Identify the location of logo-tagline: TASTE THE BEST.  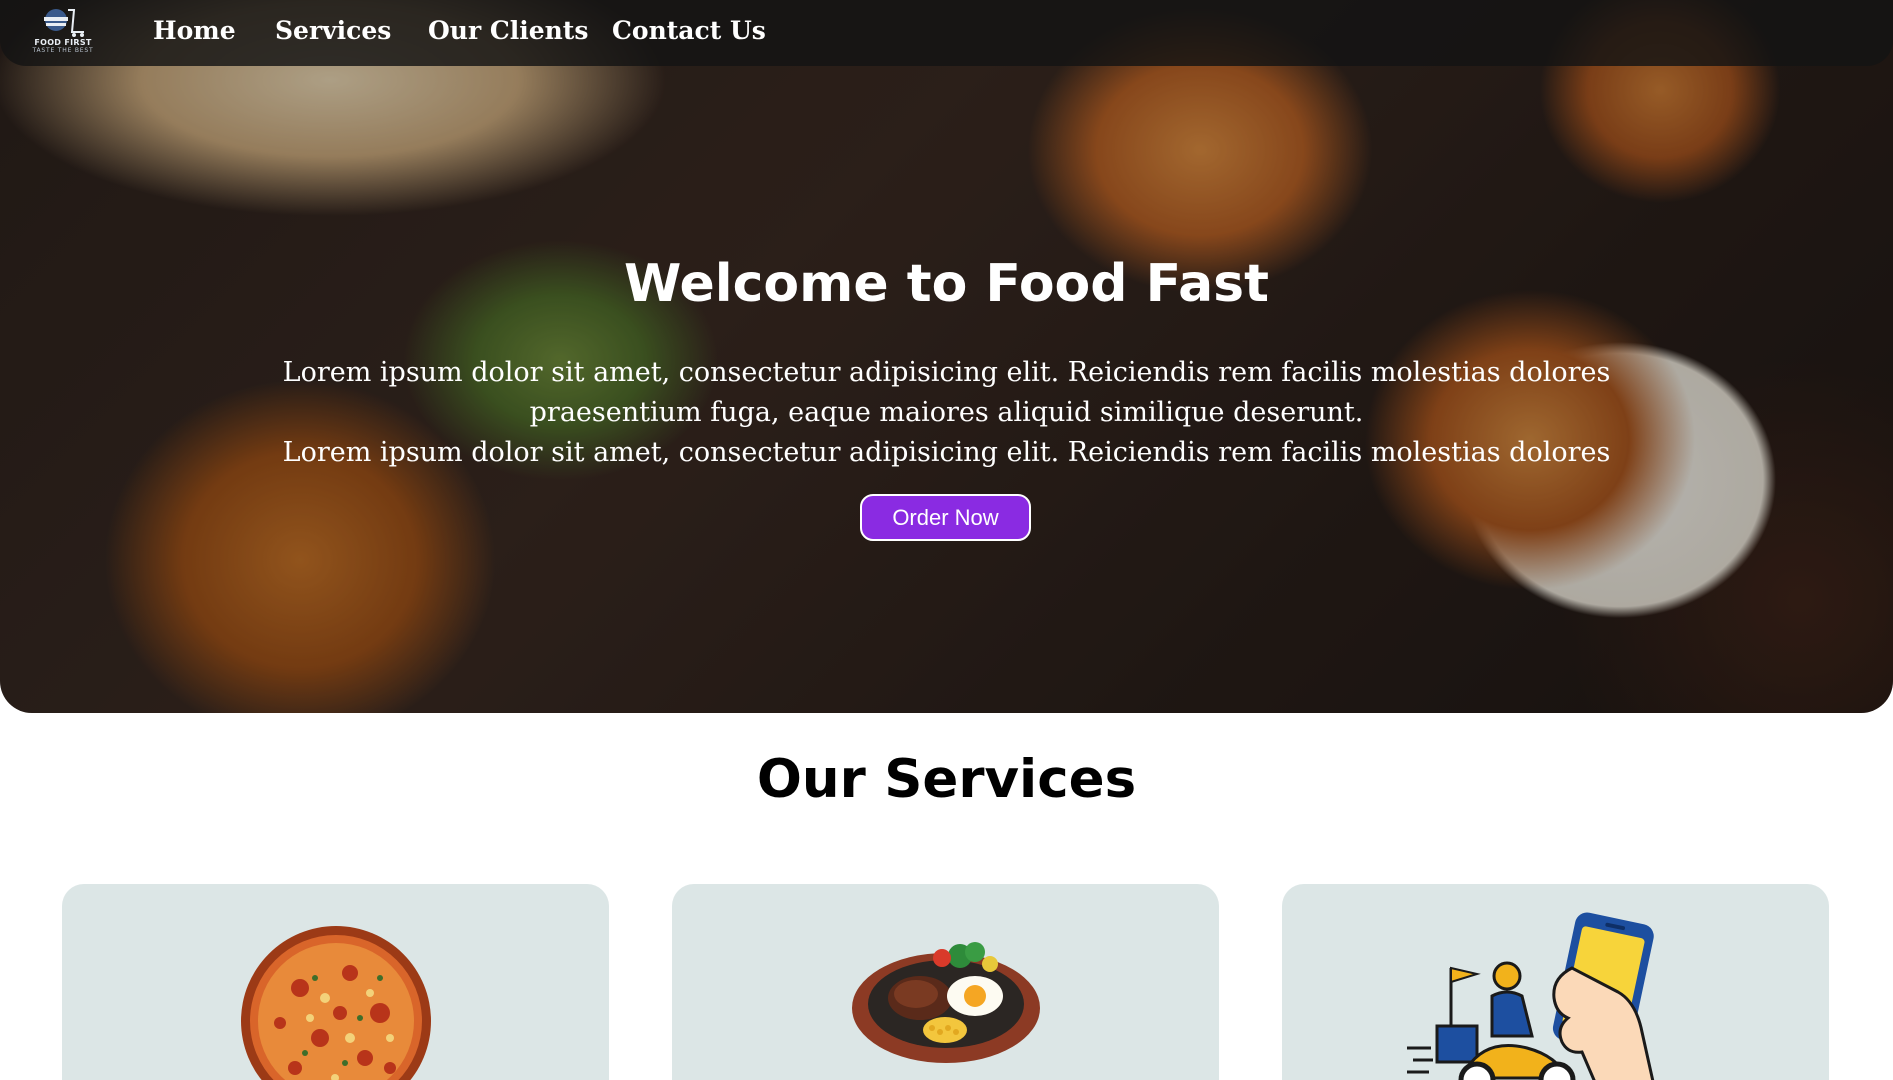
(63, 50).